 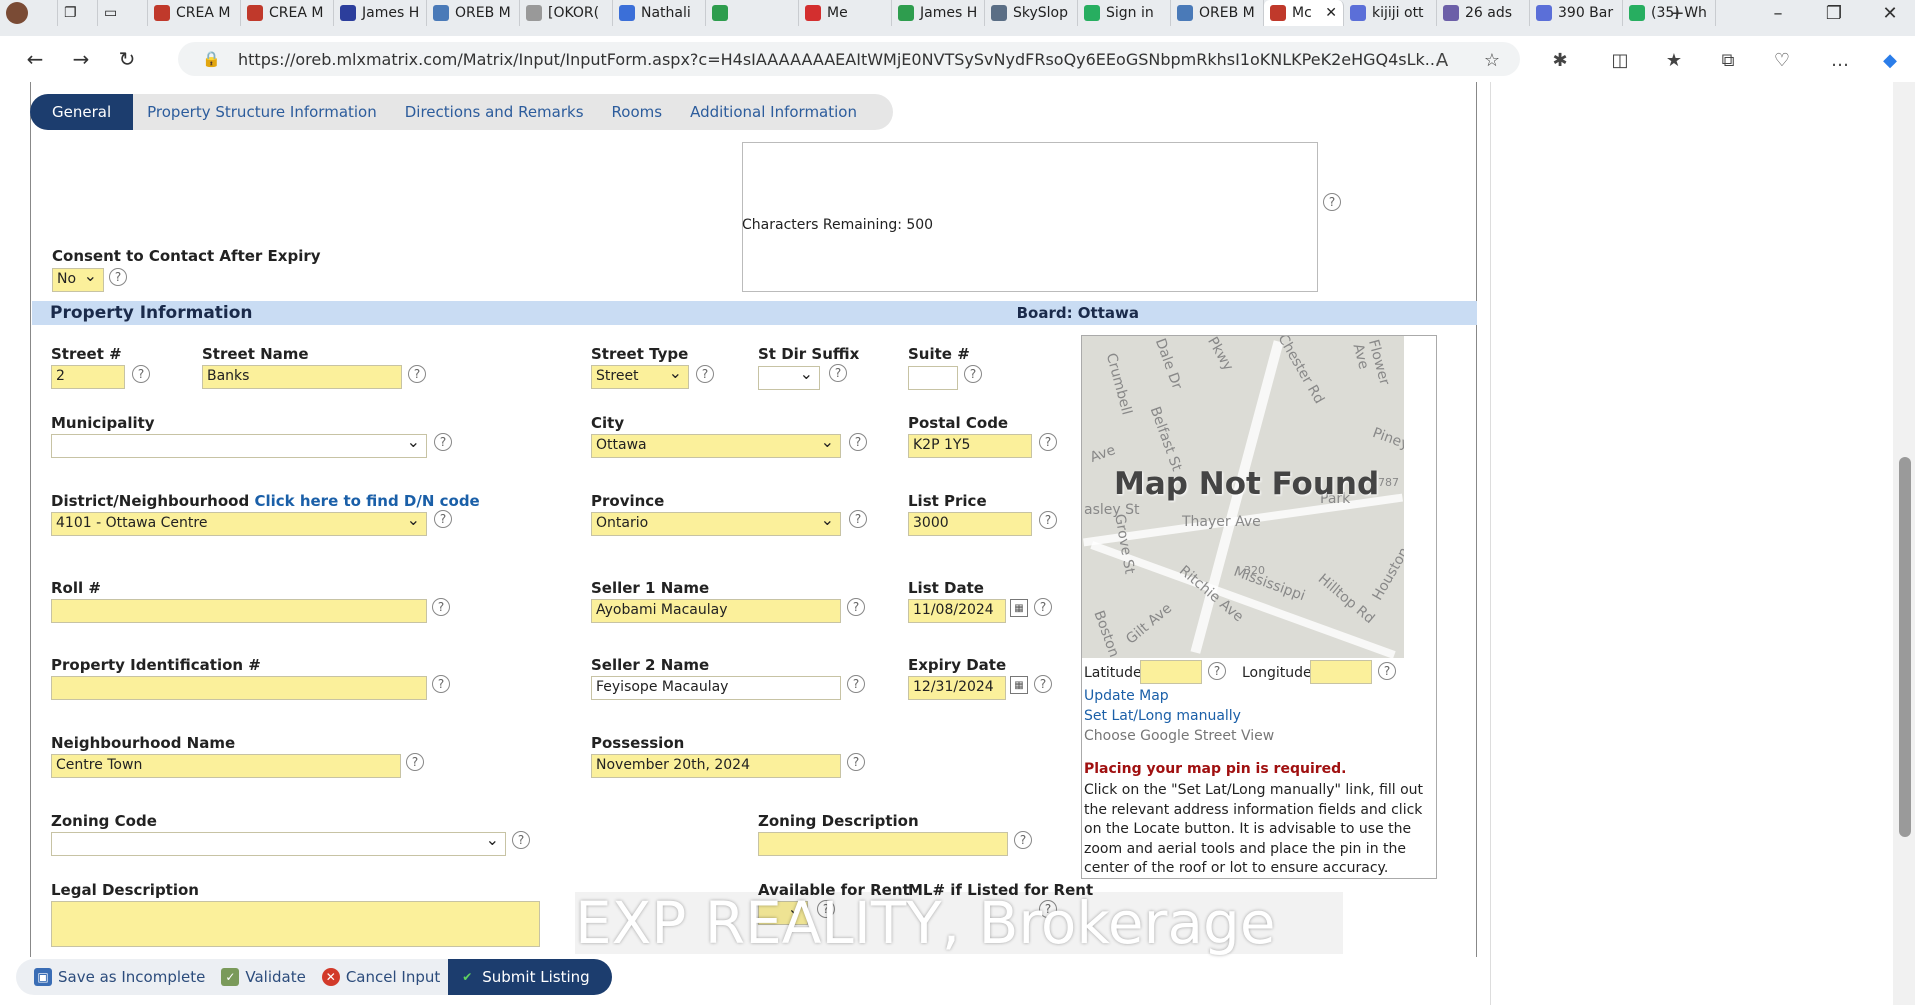 I want to click on browser-tab: Mc ✕, so click(x=1304, y=13).